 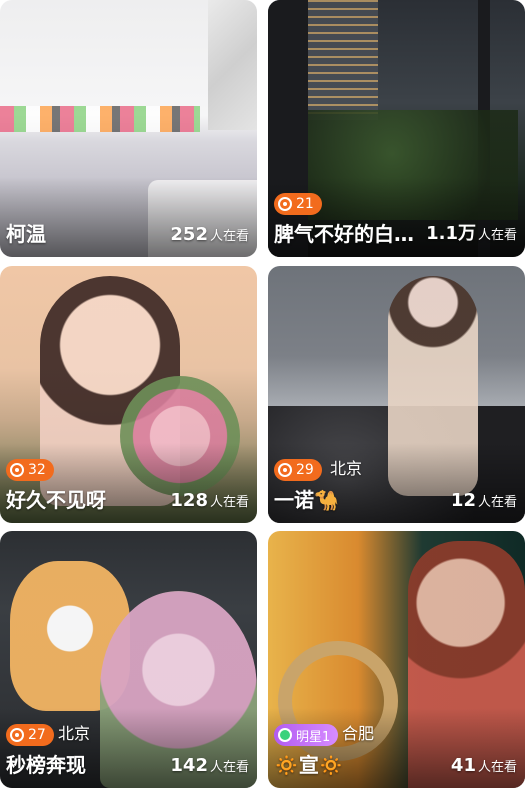 I want to click on card-3-viewers: 128 人在看, so click(x=209, y=500).